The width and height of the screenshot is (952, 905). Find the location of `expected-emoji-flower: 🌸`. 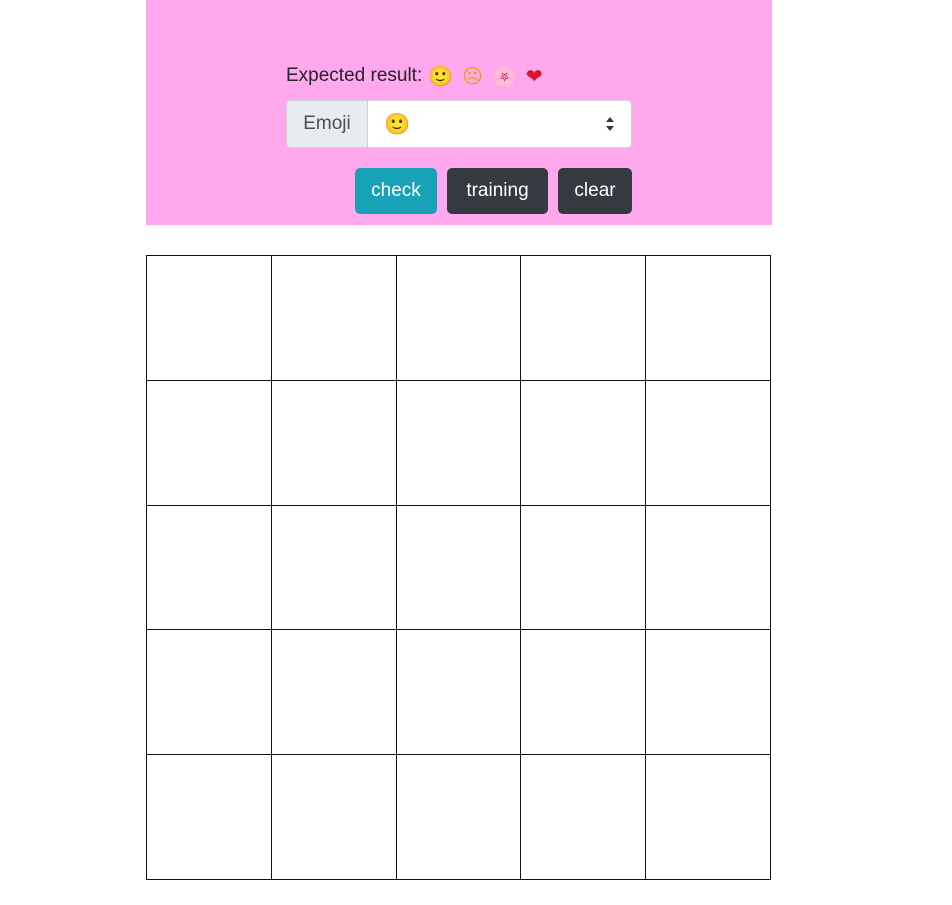

expected-emoji-flower: 🌸 is located at coordinates (504, 76).